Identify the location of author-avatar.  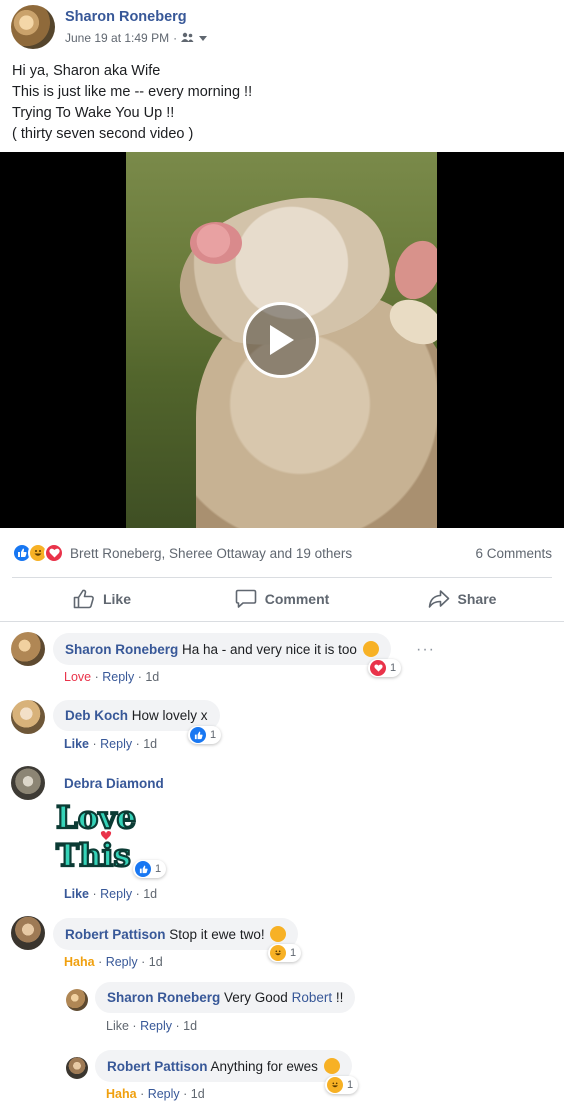
(33, 27).